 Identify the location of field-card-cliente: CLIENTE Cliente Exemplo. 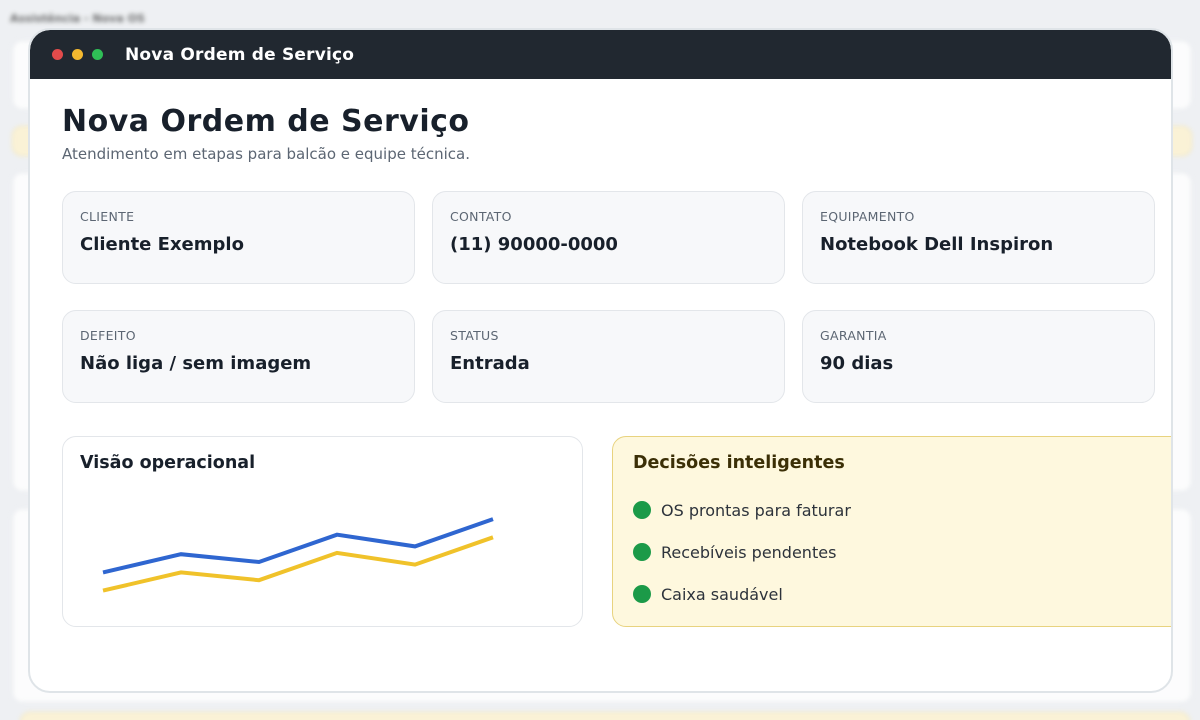
(238, 237).